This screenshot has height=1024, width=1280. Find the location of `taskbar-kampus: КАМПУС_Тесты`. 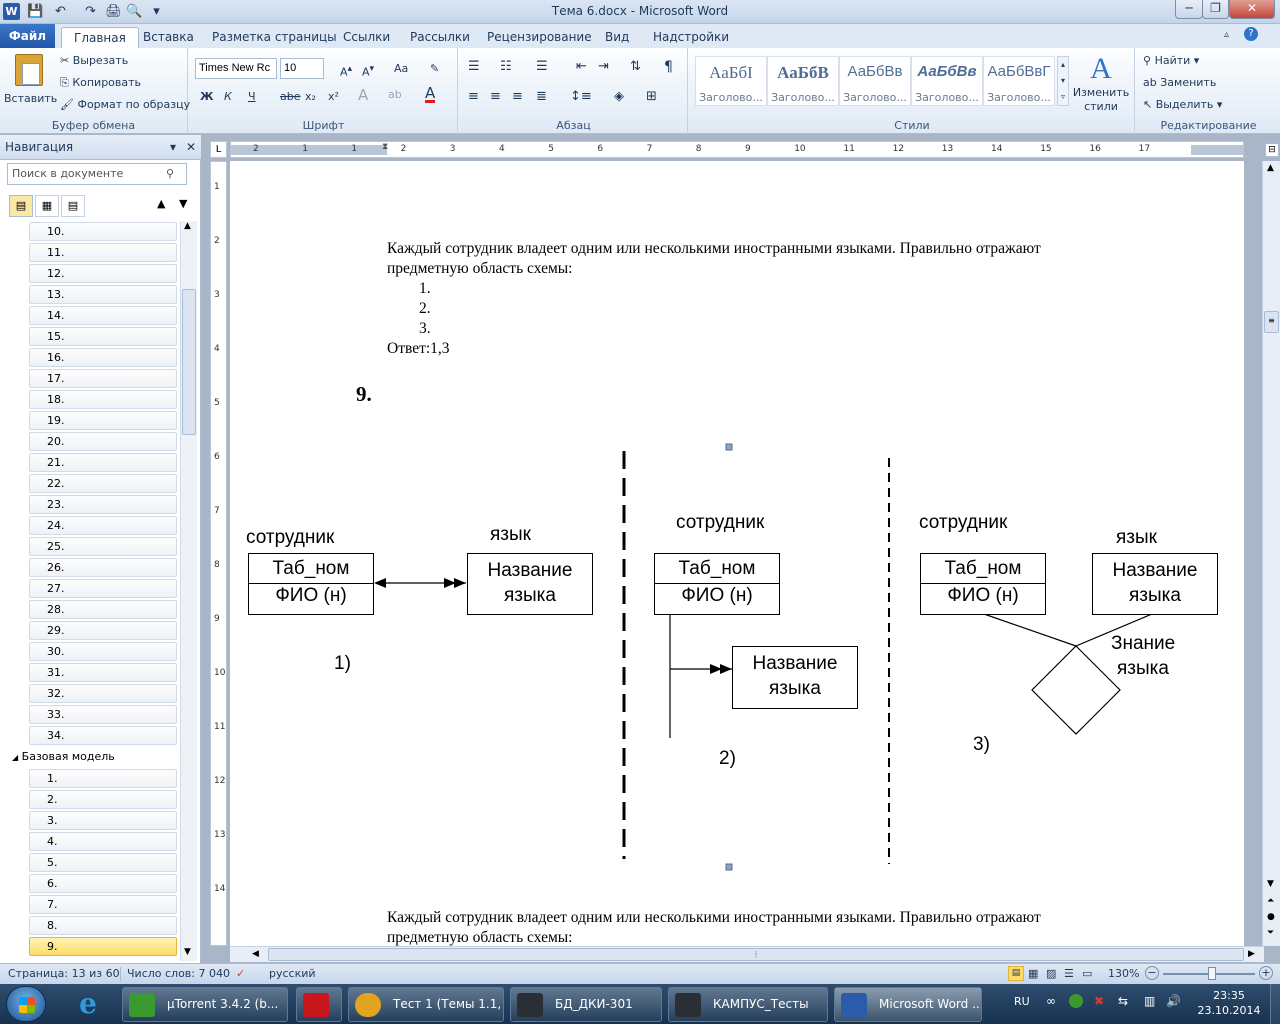

taskbar-kampus: КАМПУС_Тесты is located at coordinates (748, 1004).